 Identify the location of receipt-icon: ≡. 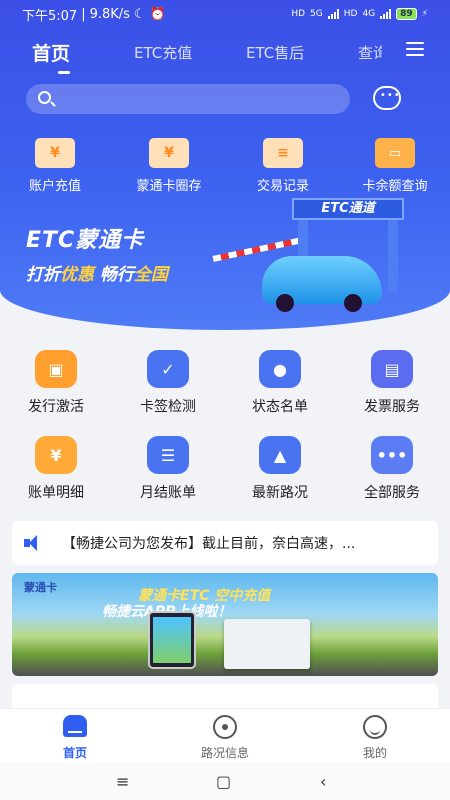
(283, 153).